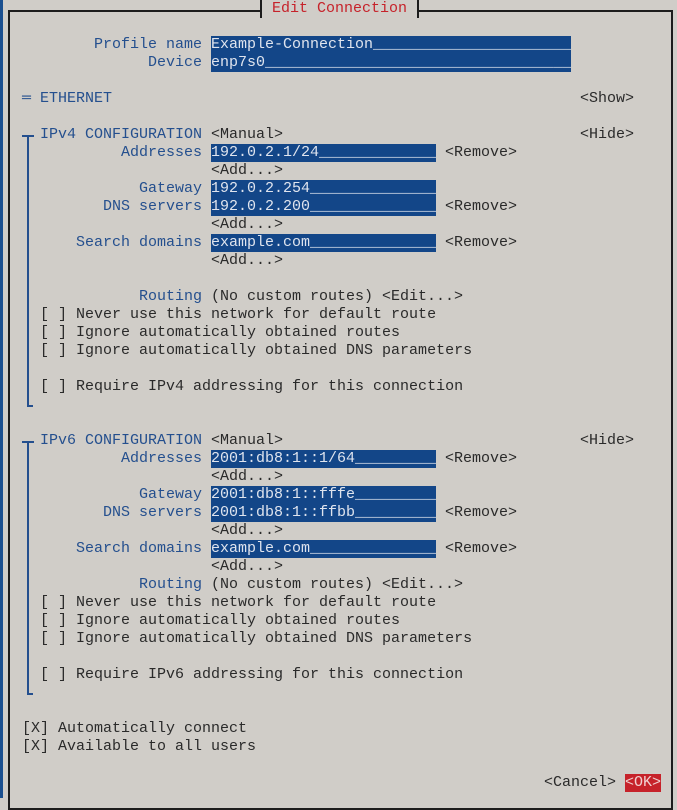  I want to click on ipv4-search-add-button: <Add...>, so click(247, 261).